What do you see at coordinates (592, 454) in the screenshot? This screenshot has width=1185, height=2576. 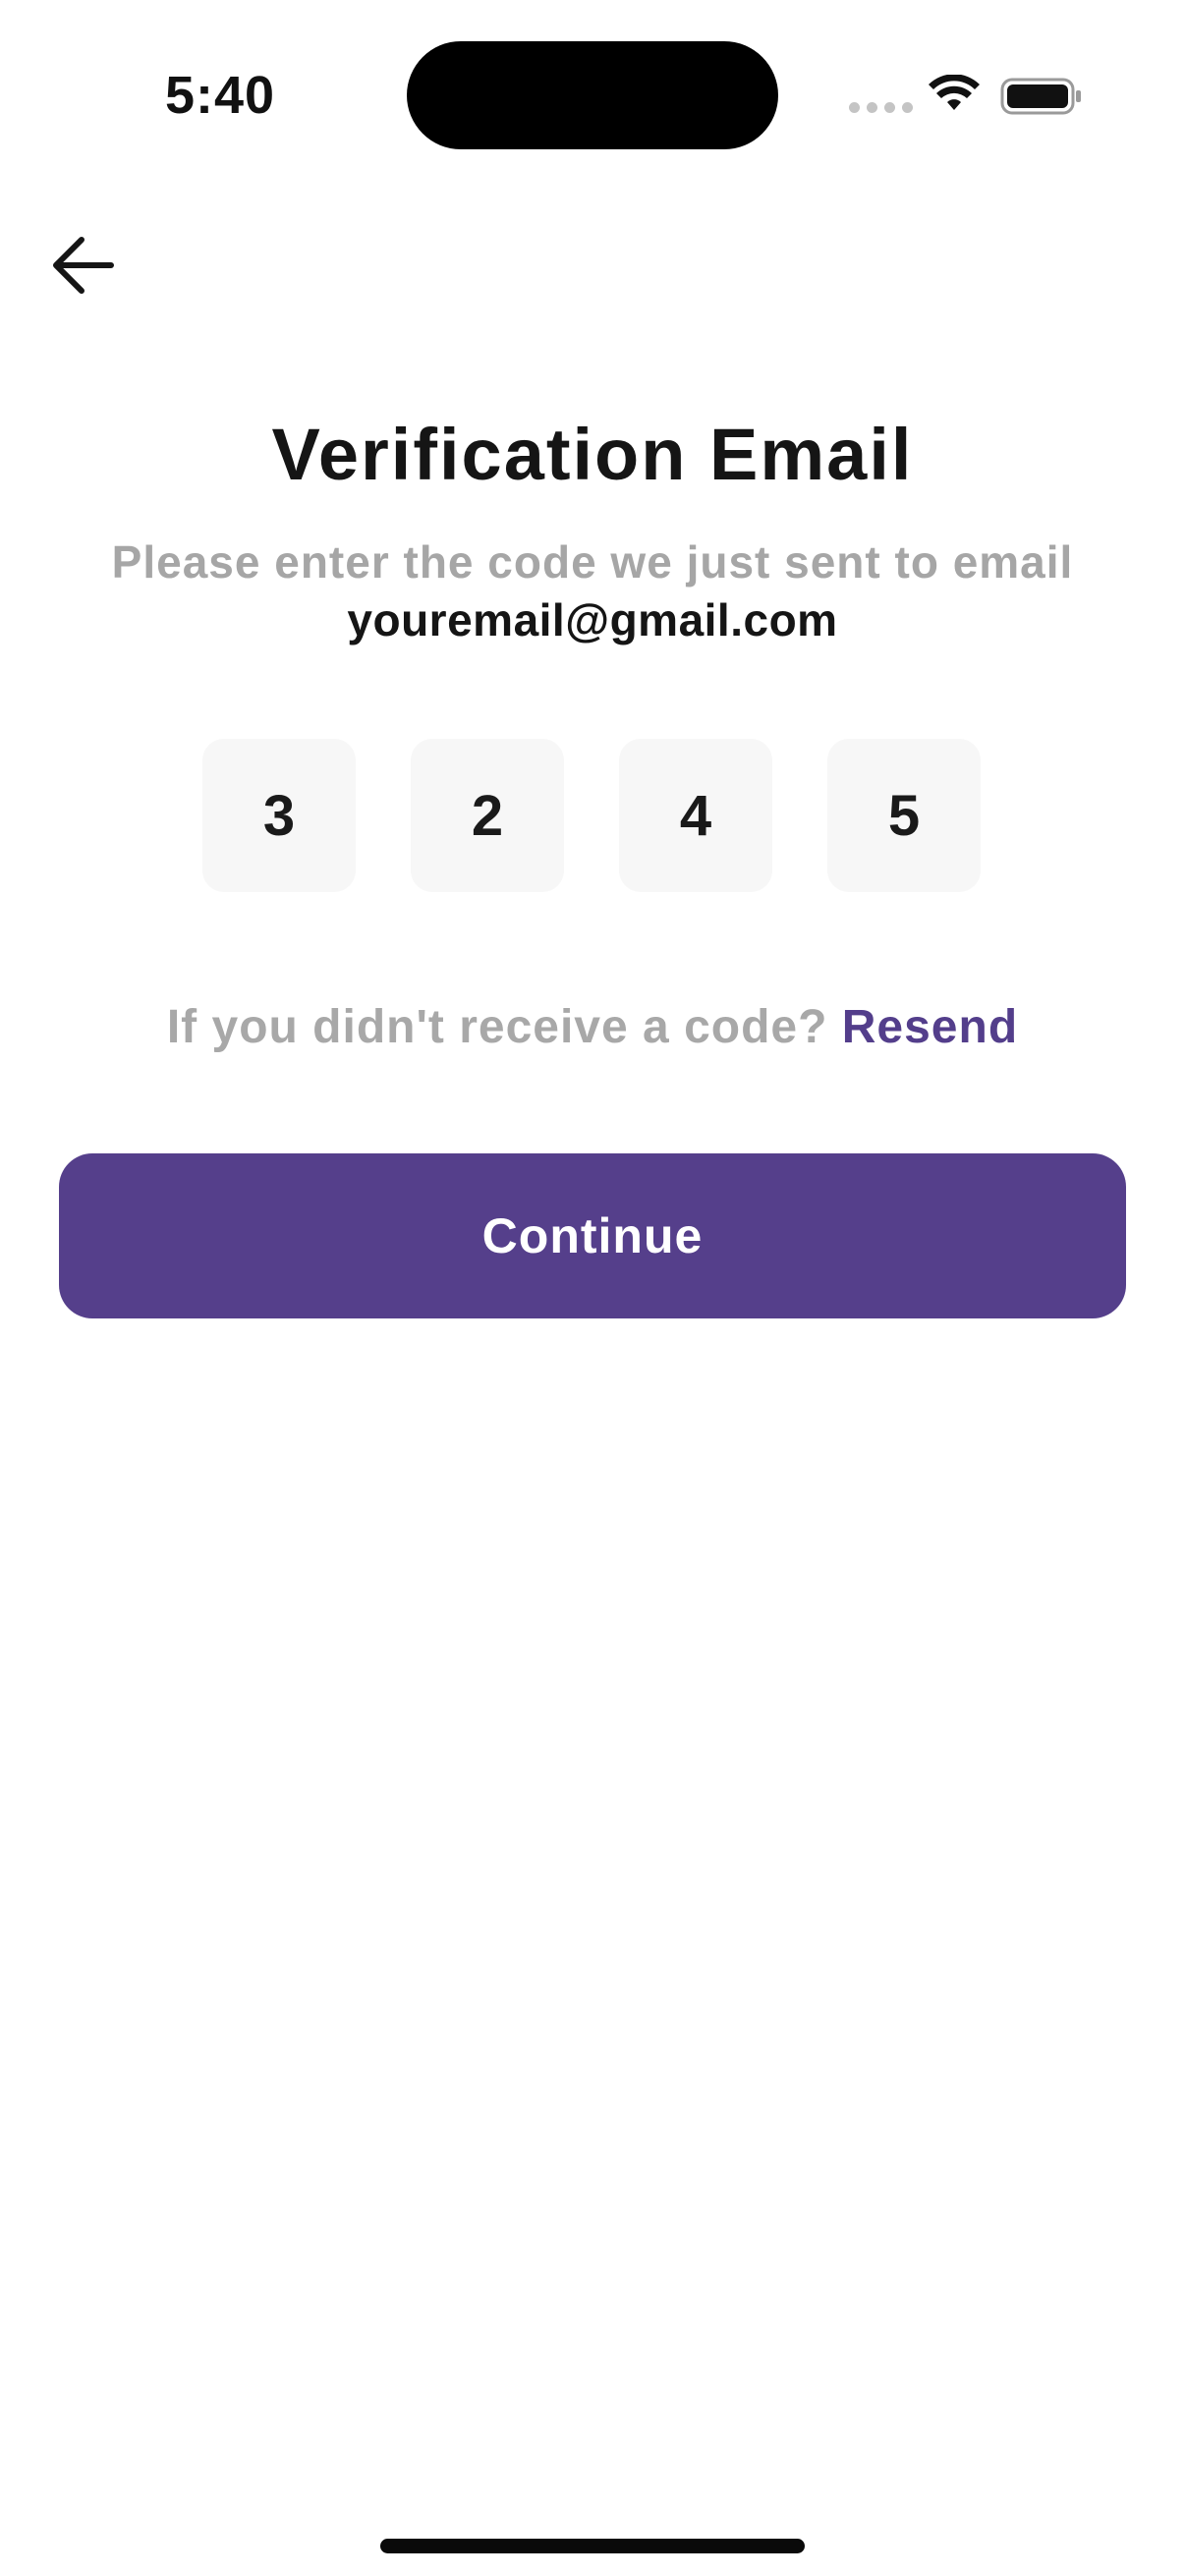 I see `page-title: Verification Email` at bounding box center [592, 454].